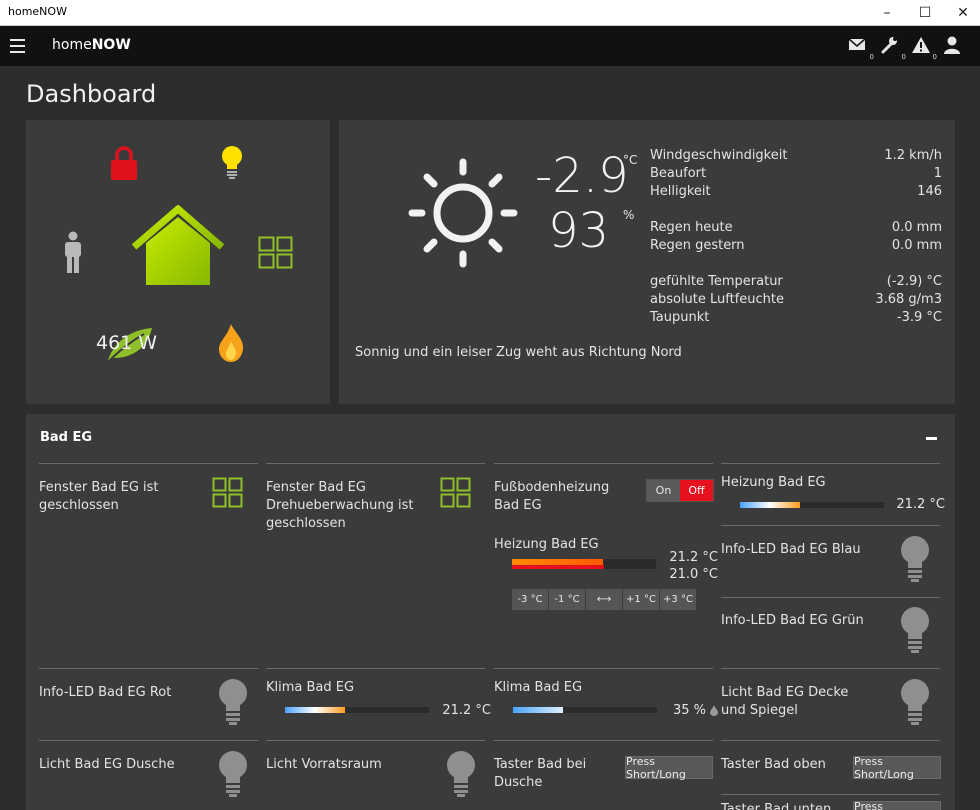  What do you see at coordinates (231, 343) in the screenshot?
I see `flame-icon` at bounding box center [231, 343].